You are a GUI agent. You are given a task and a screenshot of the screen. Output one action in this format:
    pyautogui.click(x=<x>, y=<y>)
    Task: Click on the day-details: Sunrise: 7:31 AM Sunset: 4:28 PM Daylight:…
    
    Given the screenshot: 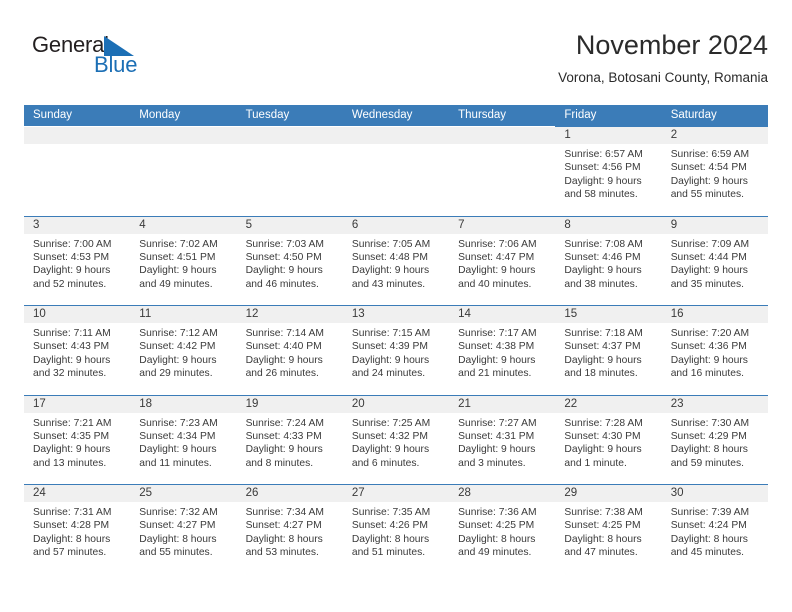 What is the action you would take?
    pyautogui.click(x=77, y=531)
    